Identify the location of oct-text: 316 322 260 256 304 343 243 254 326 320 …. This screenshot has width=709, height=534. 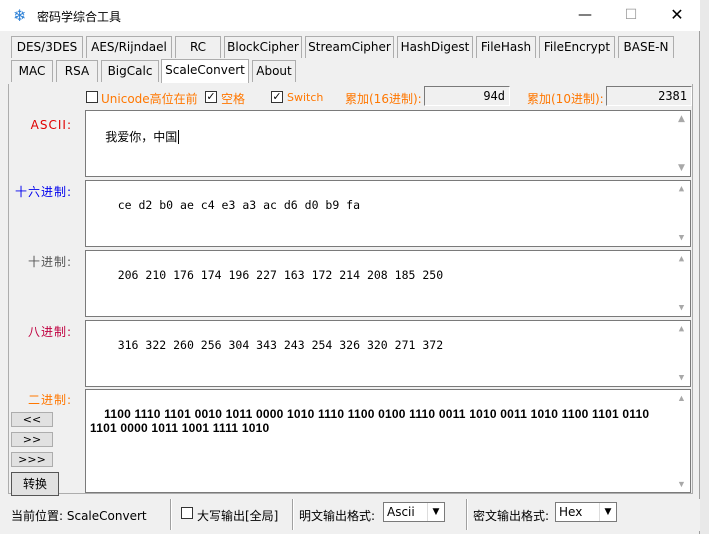
(280, 345).